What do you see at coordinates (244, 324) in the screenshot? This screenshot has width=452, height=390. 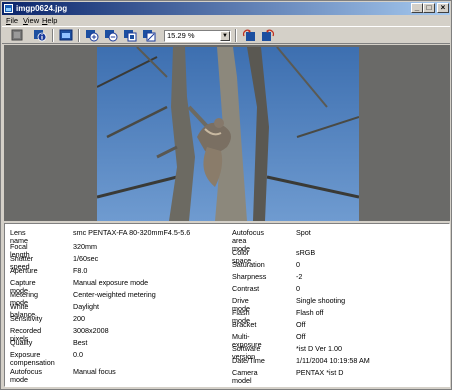 I see `info-label: Bracket` at bounding box center [244, 324].